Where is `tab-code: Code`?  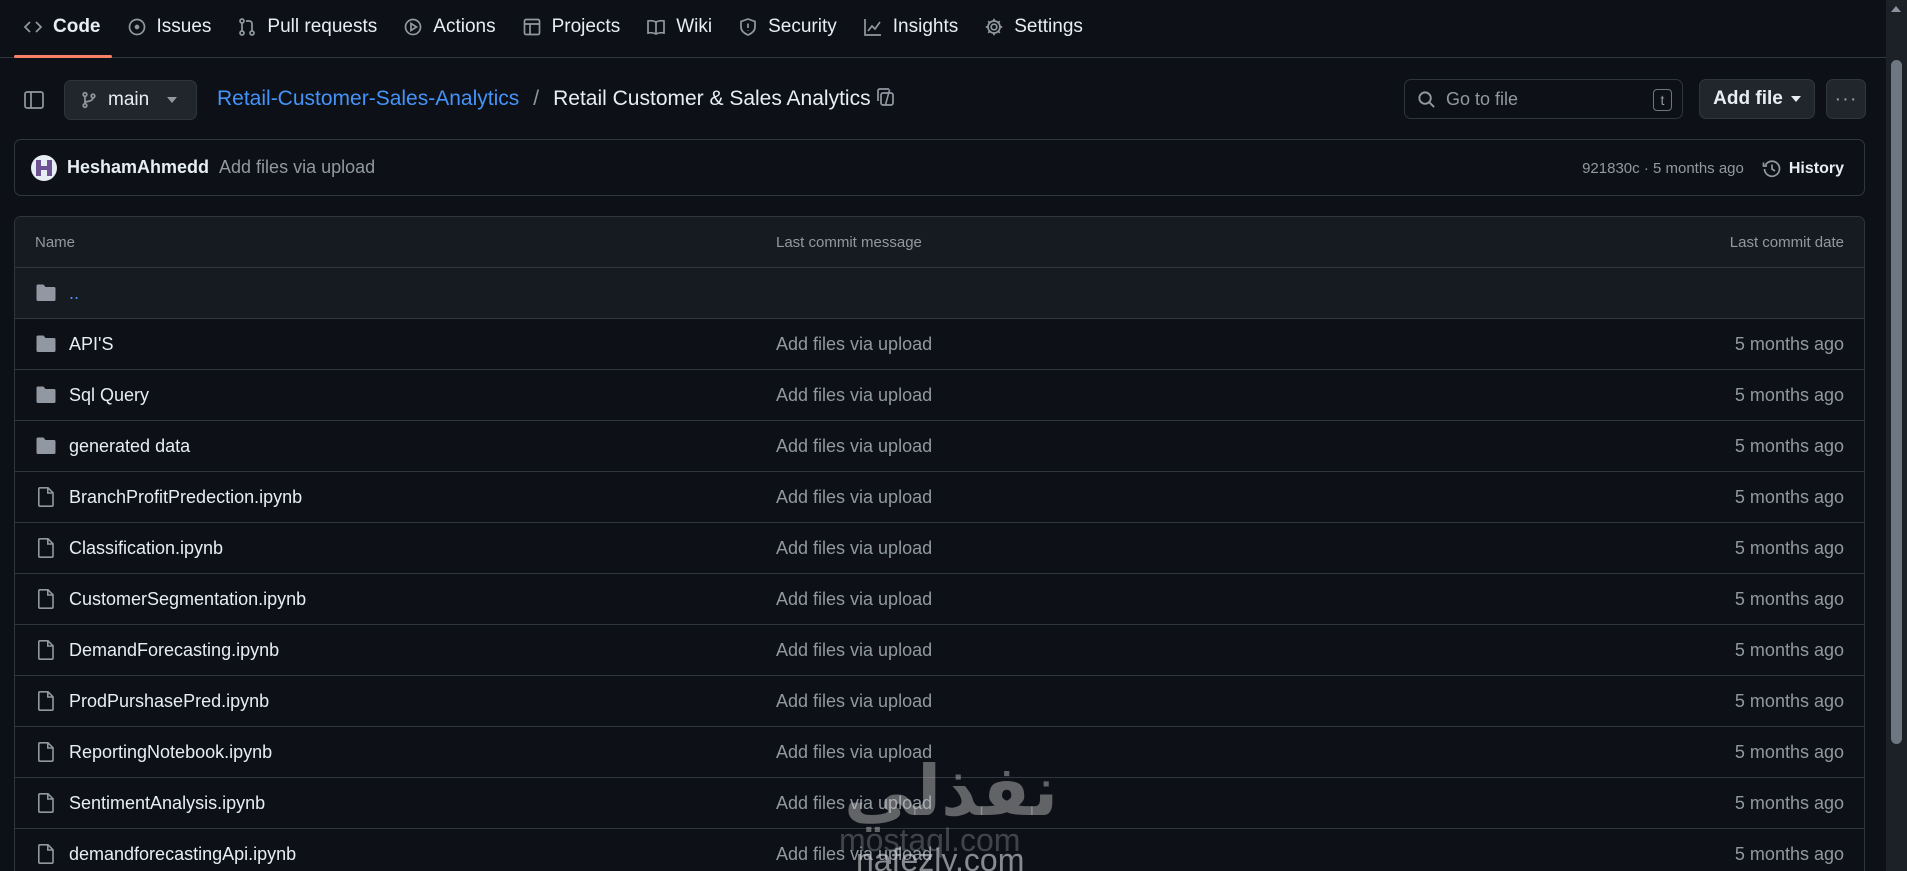
tab-code: Code is located at coordinates (66, 29).